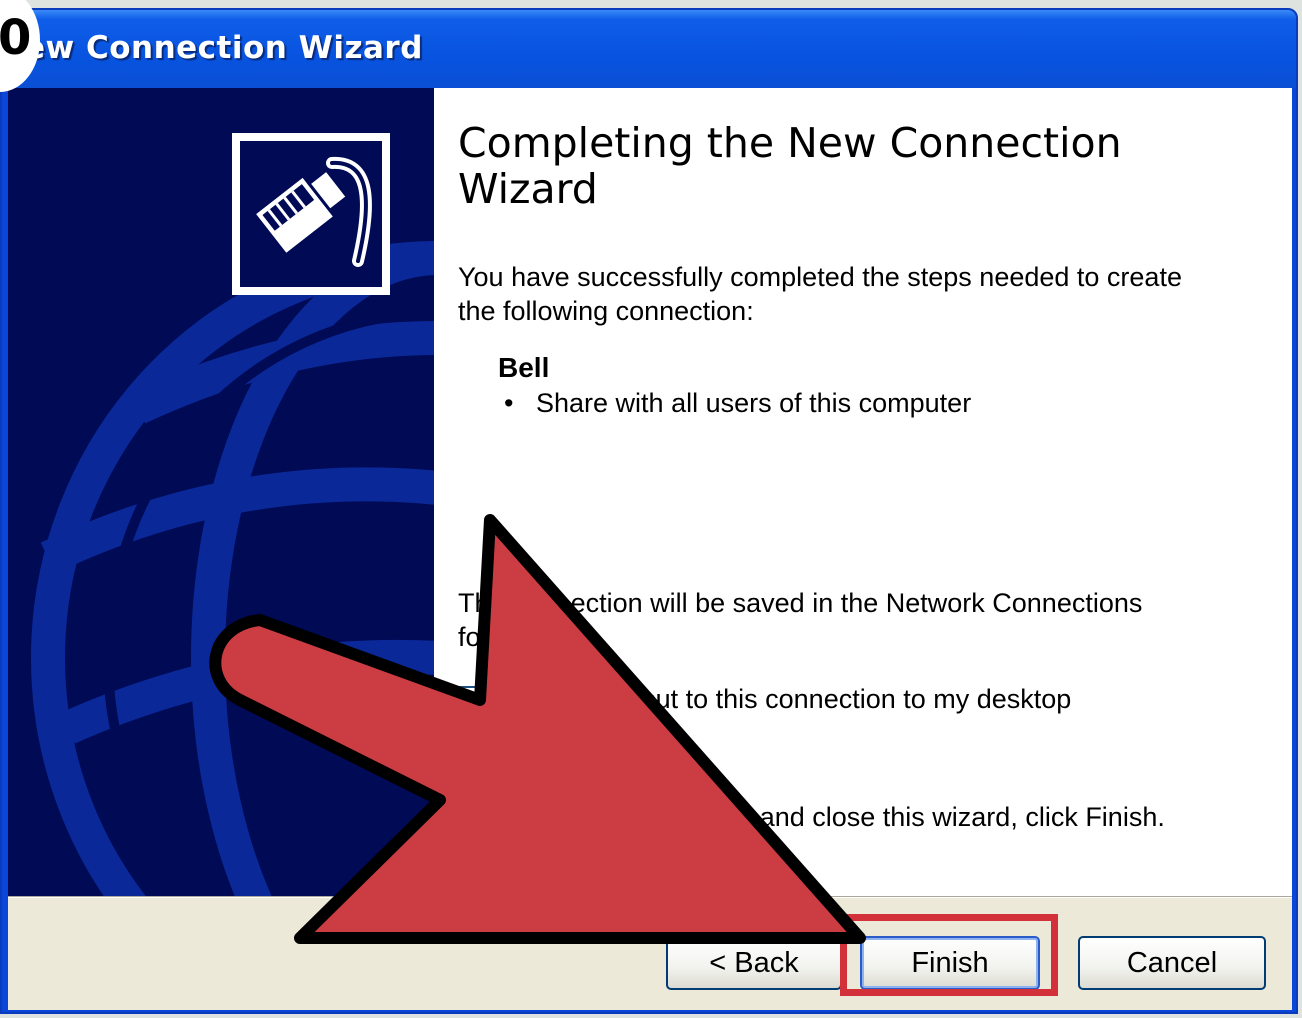  What do you see at coordinates (650, 897) in the screenshot?
I see `divider` at bounding box center [650, 897].